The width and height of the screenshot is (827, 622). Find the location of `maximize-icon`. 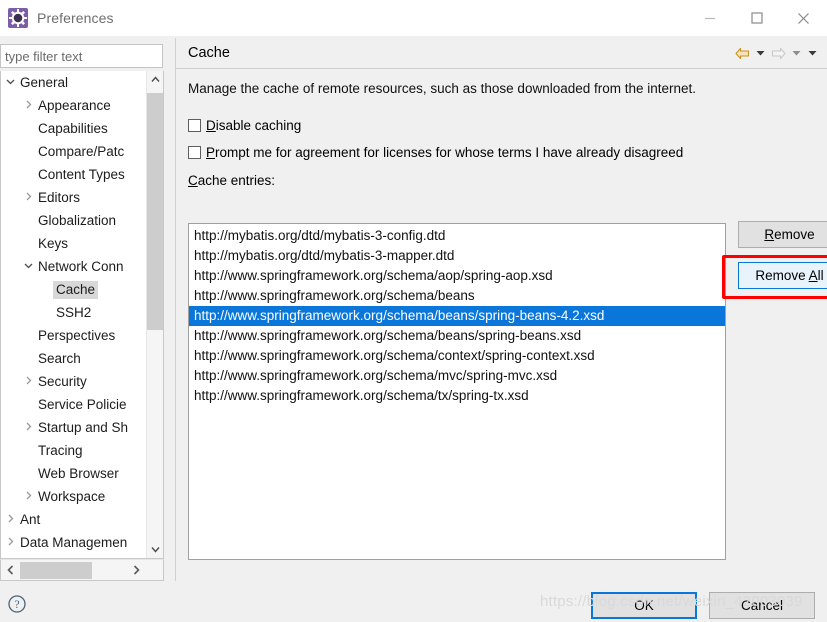

maximize-icon is located at coordinates (756, 18).